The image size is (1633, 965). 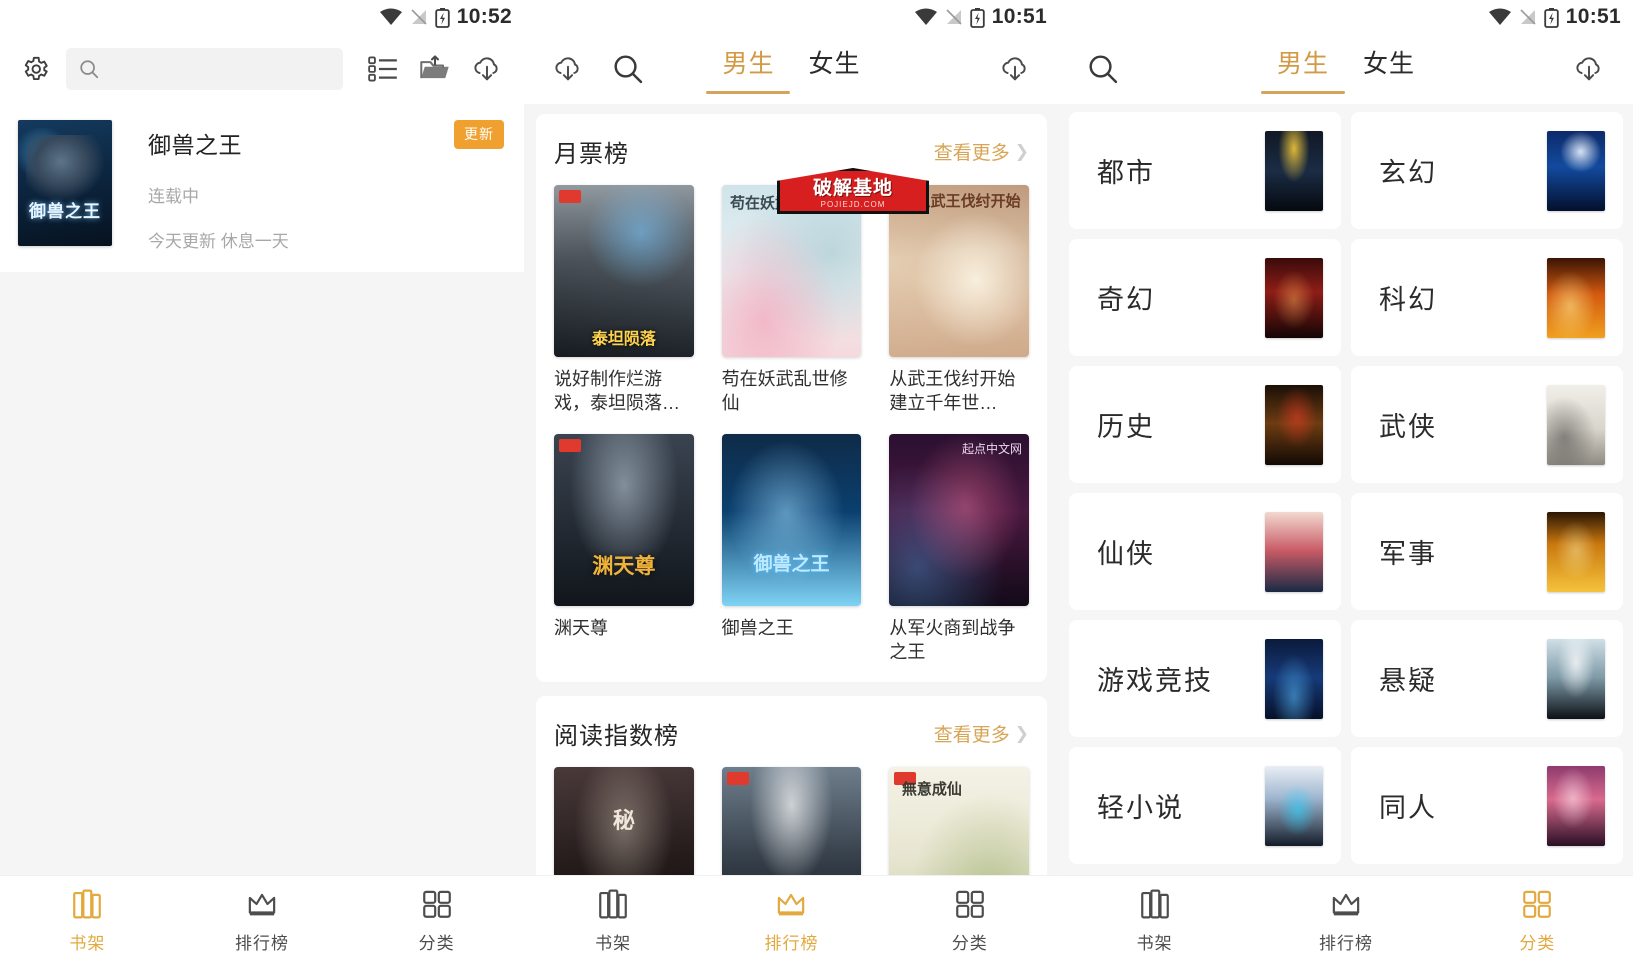 I want to click on book-item: 起点中文网 从军火商到战争之王, so click(x=959, y=549).